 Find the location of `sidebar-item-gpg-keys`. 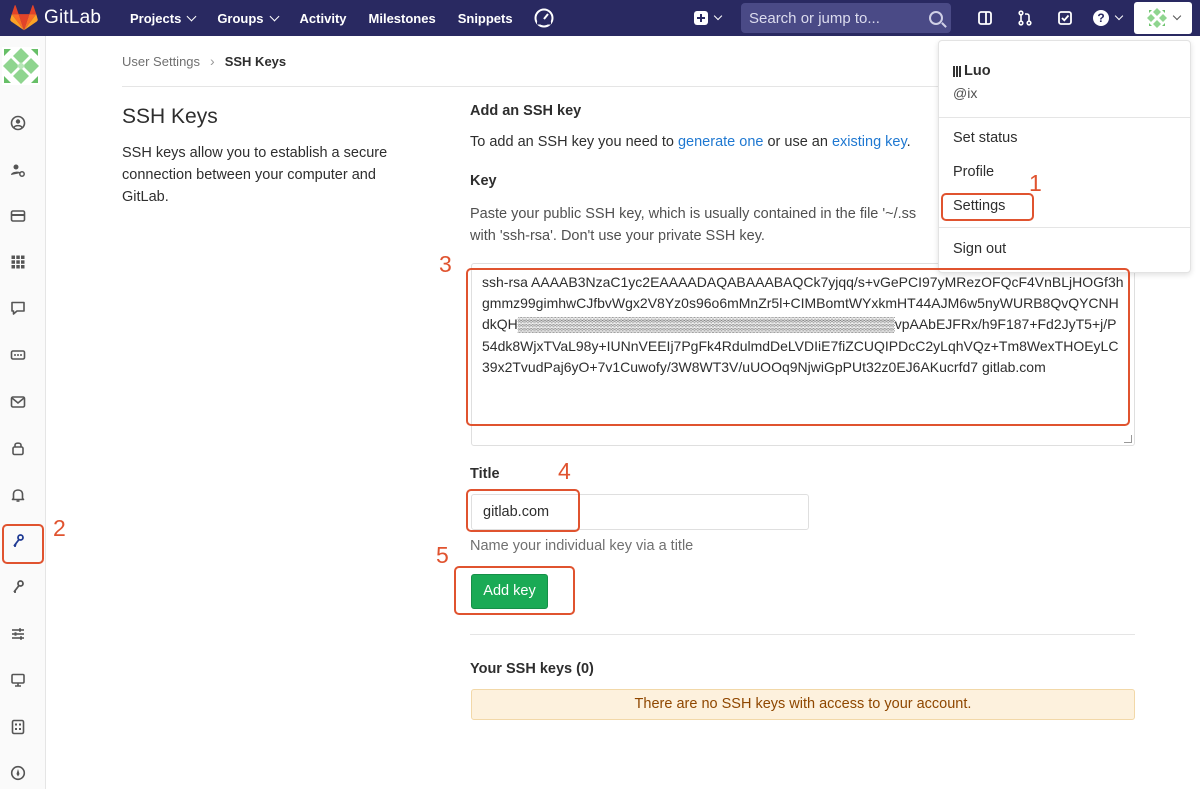

sidebar-item-gpg-keys is located at coordinates (18, 587).